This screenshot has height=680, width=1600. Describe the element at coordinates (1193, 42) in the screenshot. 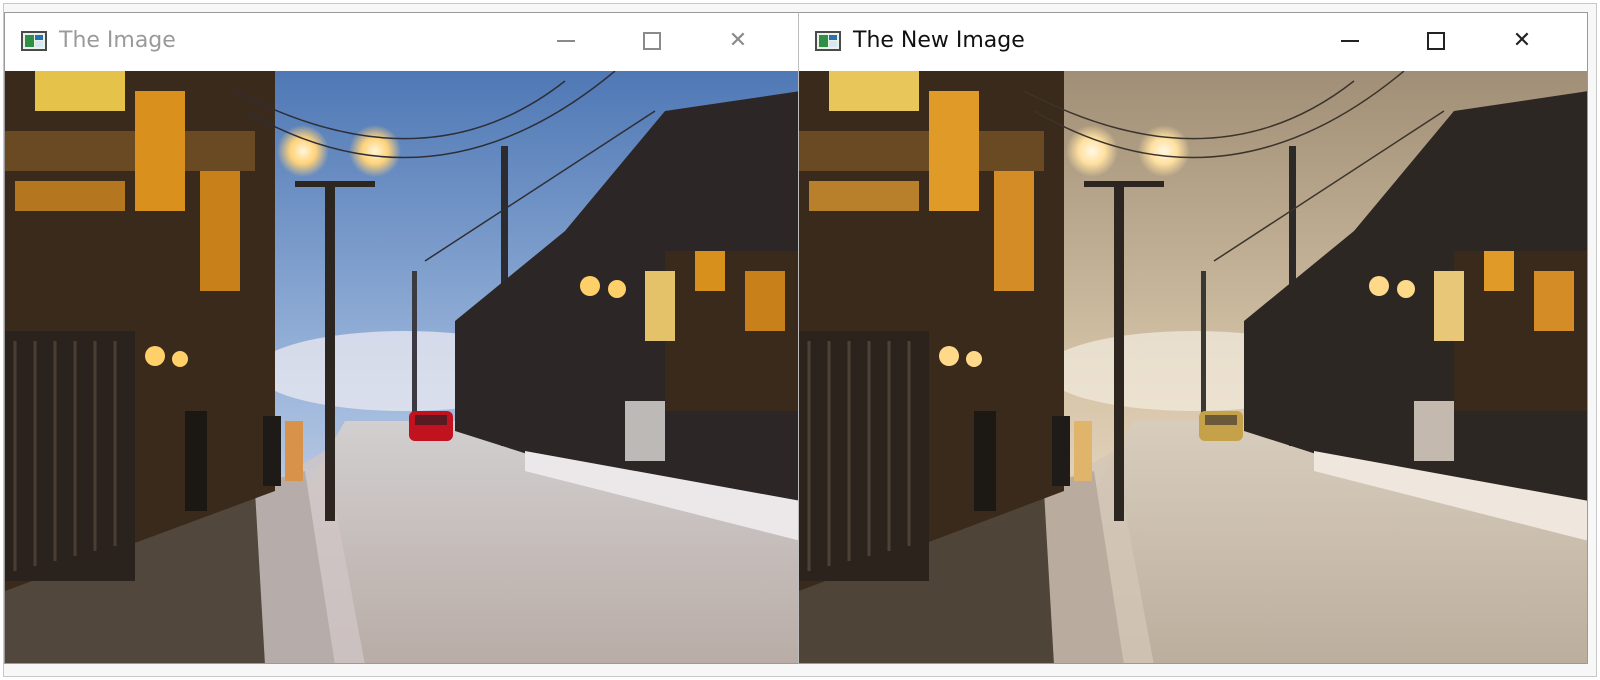

I see `title-bar: The New Image ✕` at that location.